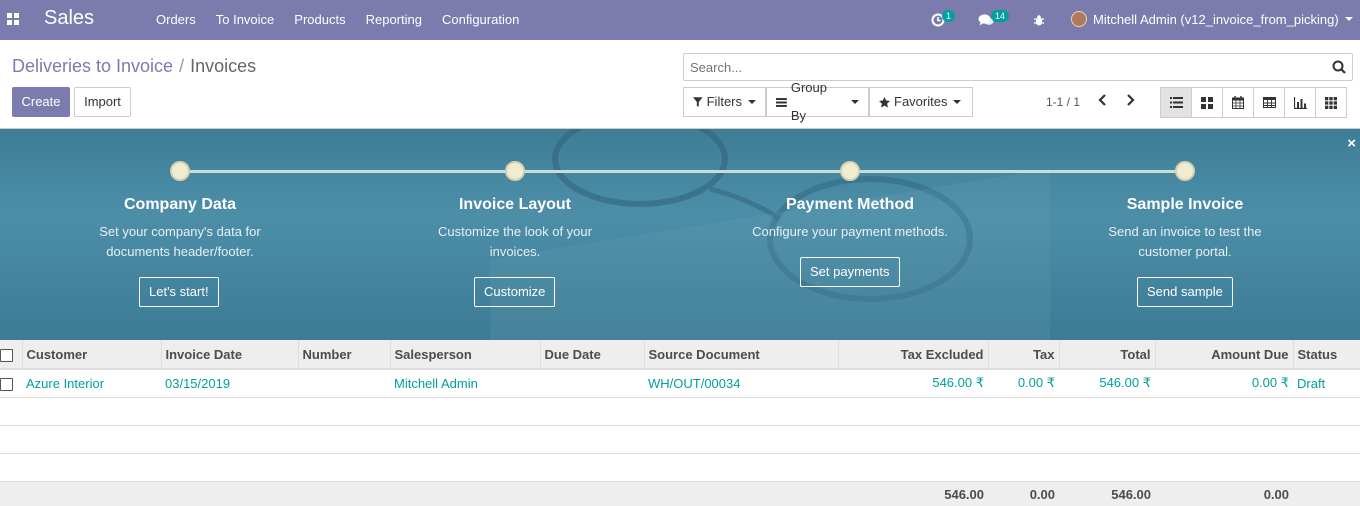 Image resolution: width=1360 pixels, height=506 pixels. I want to click on row-select-cell, so click(11, 383).